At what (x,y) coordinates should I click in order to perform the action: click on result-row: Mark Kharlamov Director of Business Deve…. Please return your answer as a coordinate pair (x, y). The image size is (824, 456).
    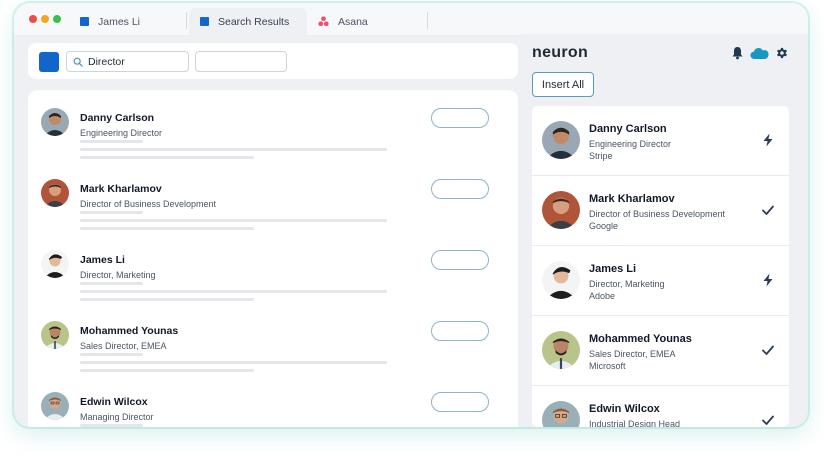
    Looking at the image, I should click on (273, 214).